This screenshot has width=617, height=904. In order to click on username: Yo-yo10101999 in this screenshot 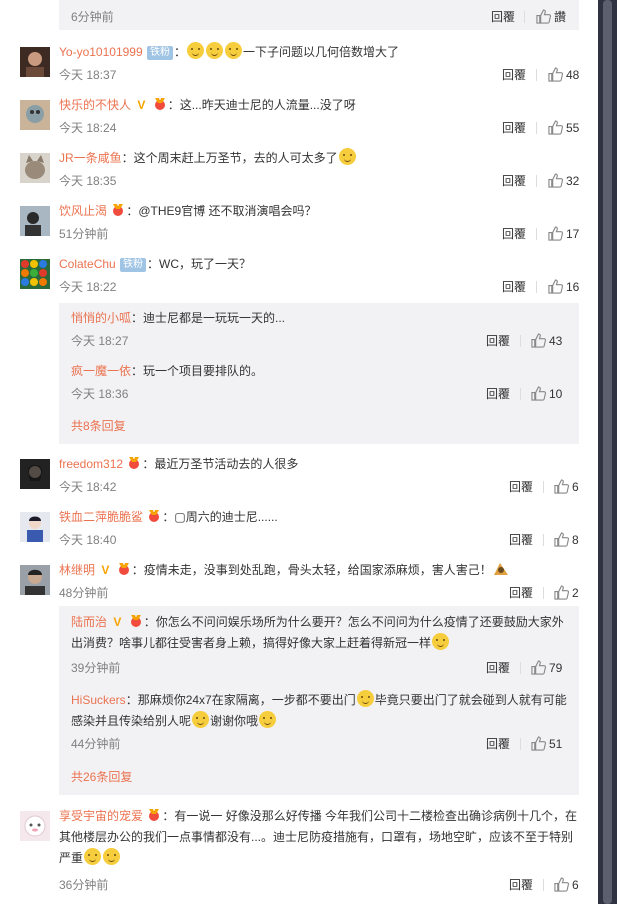, I will do `click(101, 52)`.